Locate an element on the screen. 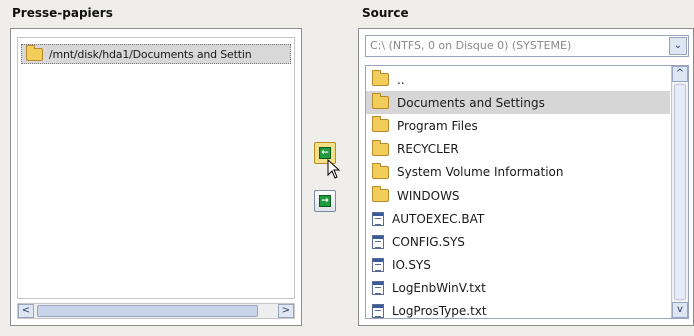 This screenshot has width=694, height=336. clipboard-horizontal-scrollbar: < > is located at coordinates (156, 311).